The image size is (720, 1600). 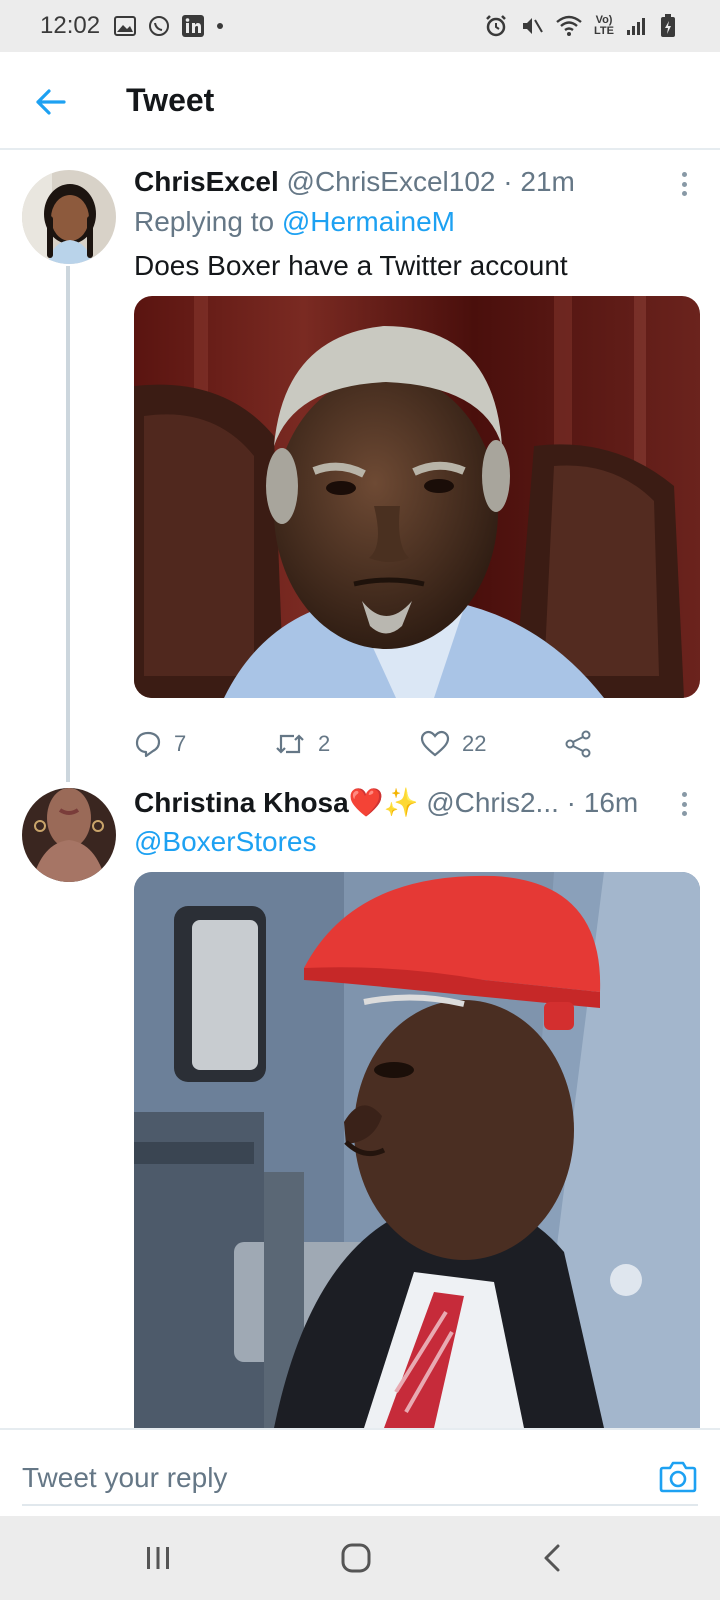 I want to click on thread-line, so click(x=68, y=524).